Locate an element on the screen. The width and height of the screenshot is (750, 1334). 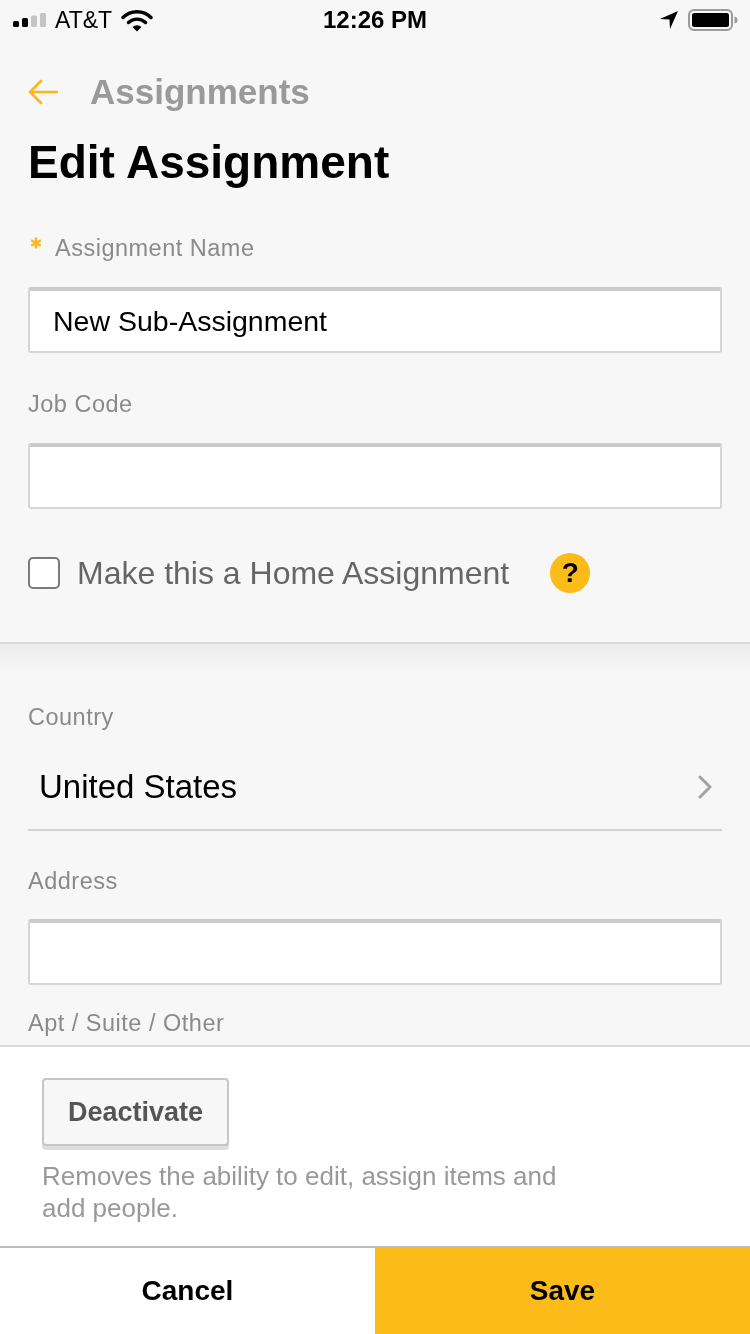
field-label: Assignment Name is located at coordinates (155, 248).